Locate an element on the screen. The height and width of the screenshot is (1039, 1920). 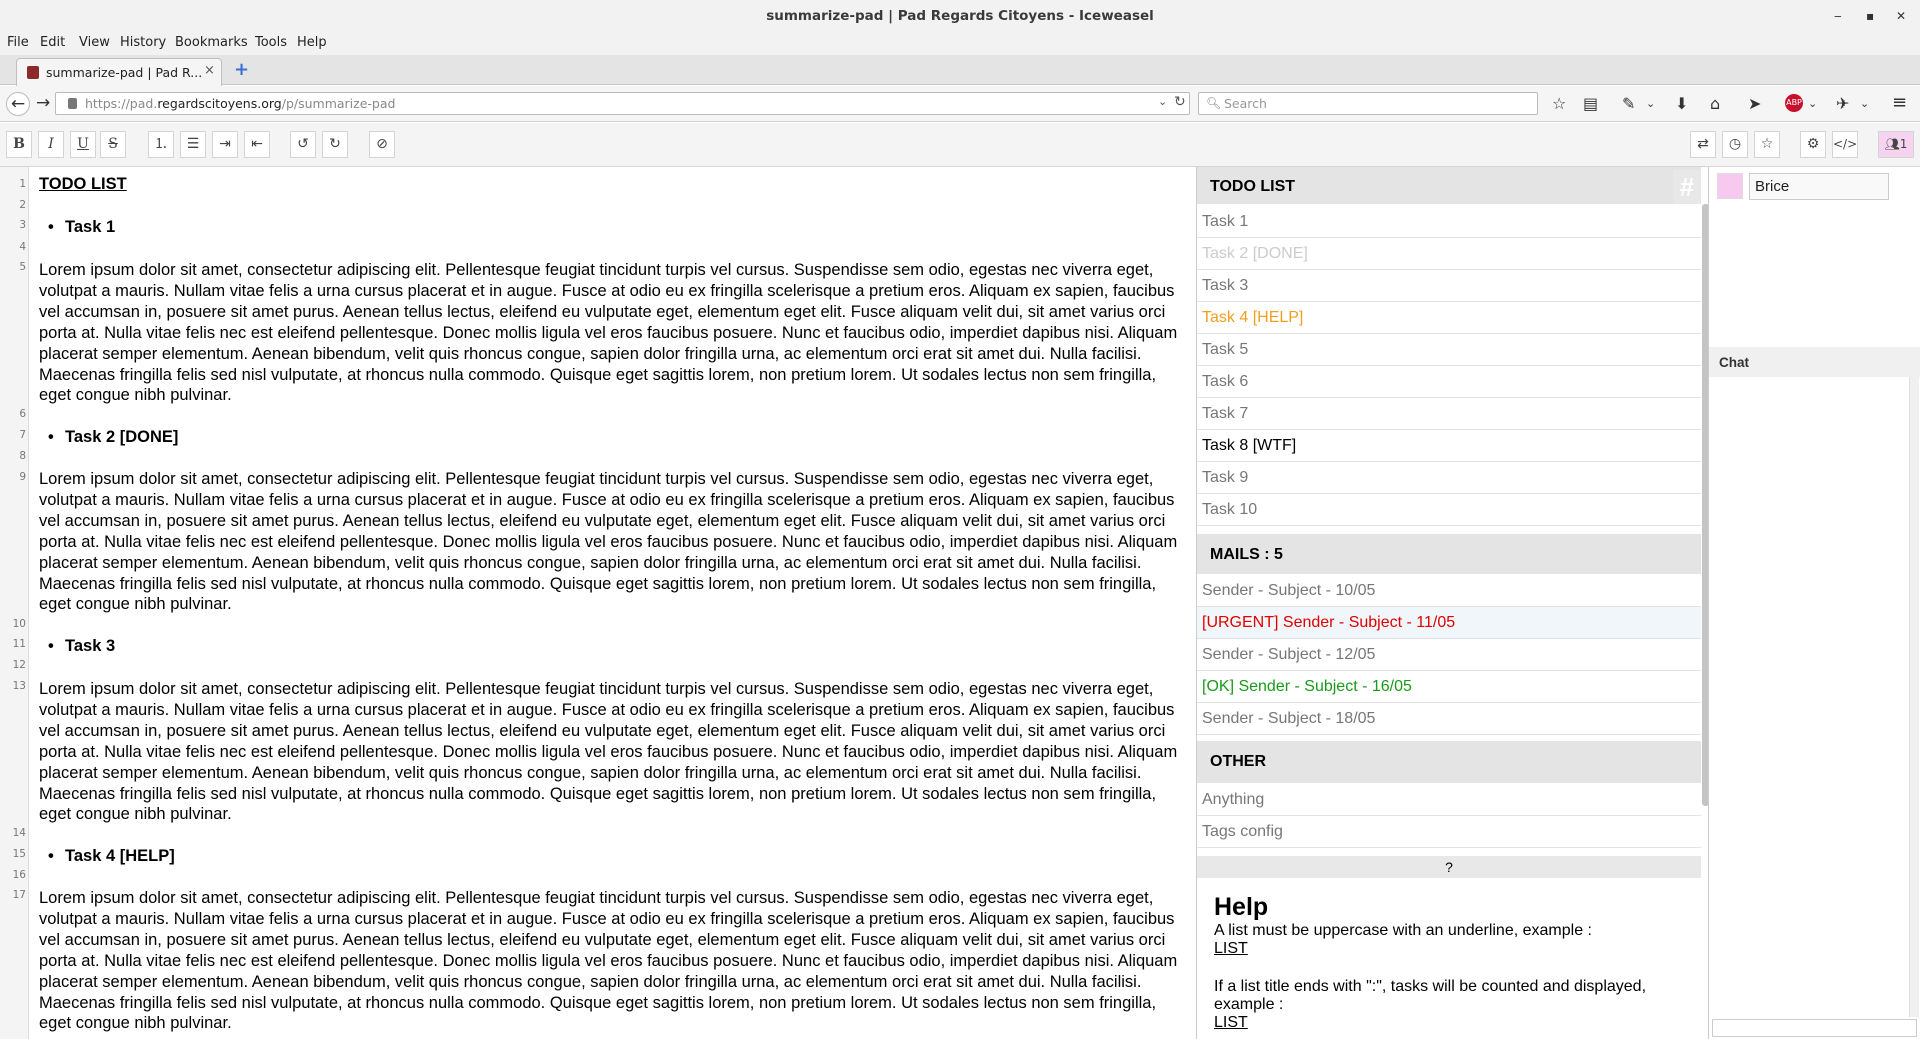
extension-dropdown-icon: ⌄ is located at coordinates (1864, 103).